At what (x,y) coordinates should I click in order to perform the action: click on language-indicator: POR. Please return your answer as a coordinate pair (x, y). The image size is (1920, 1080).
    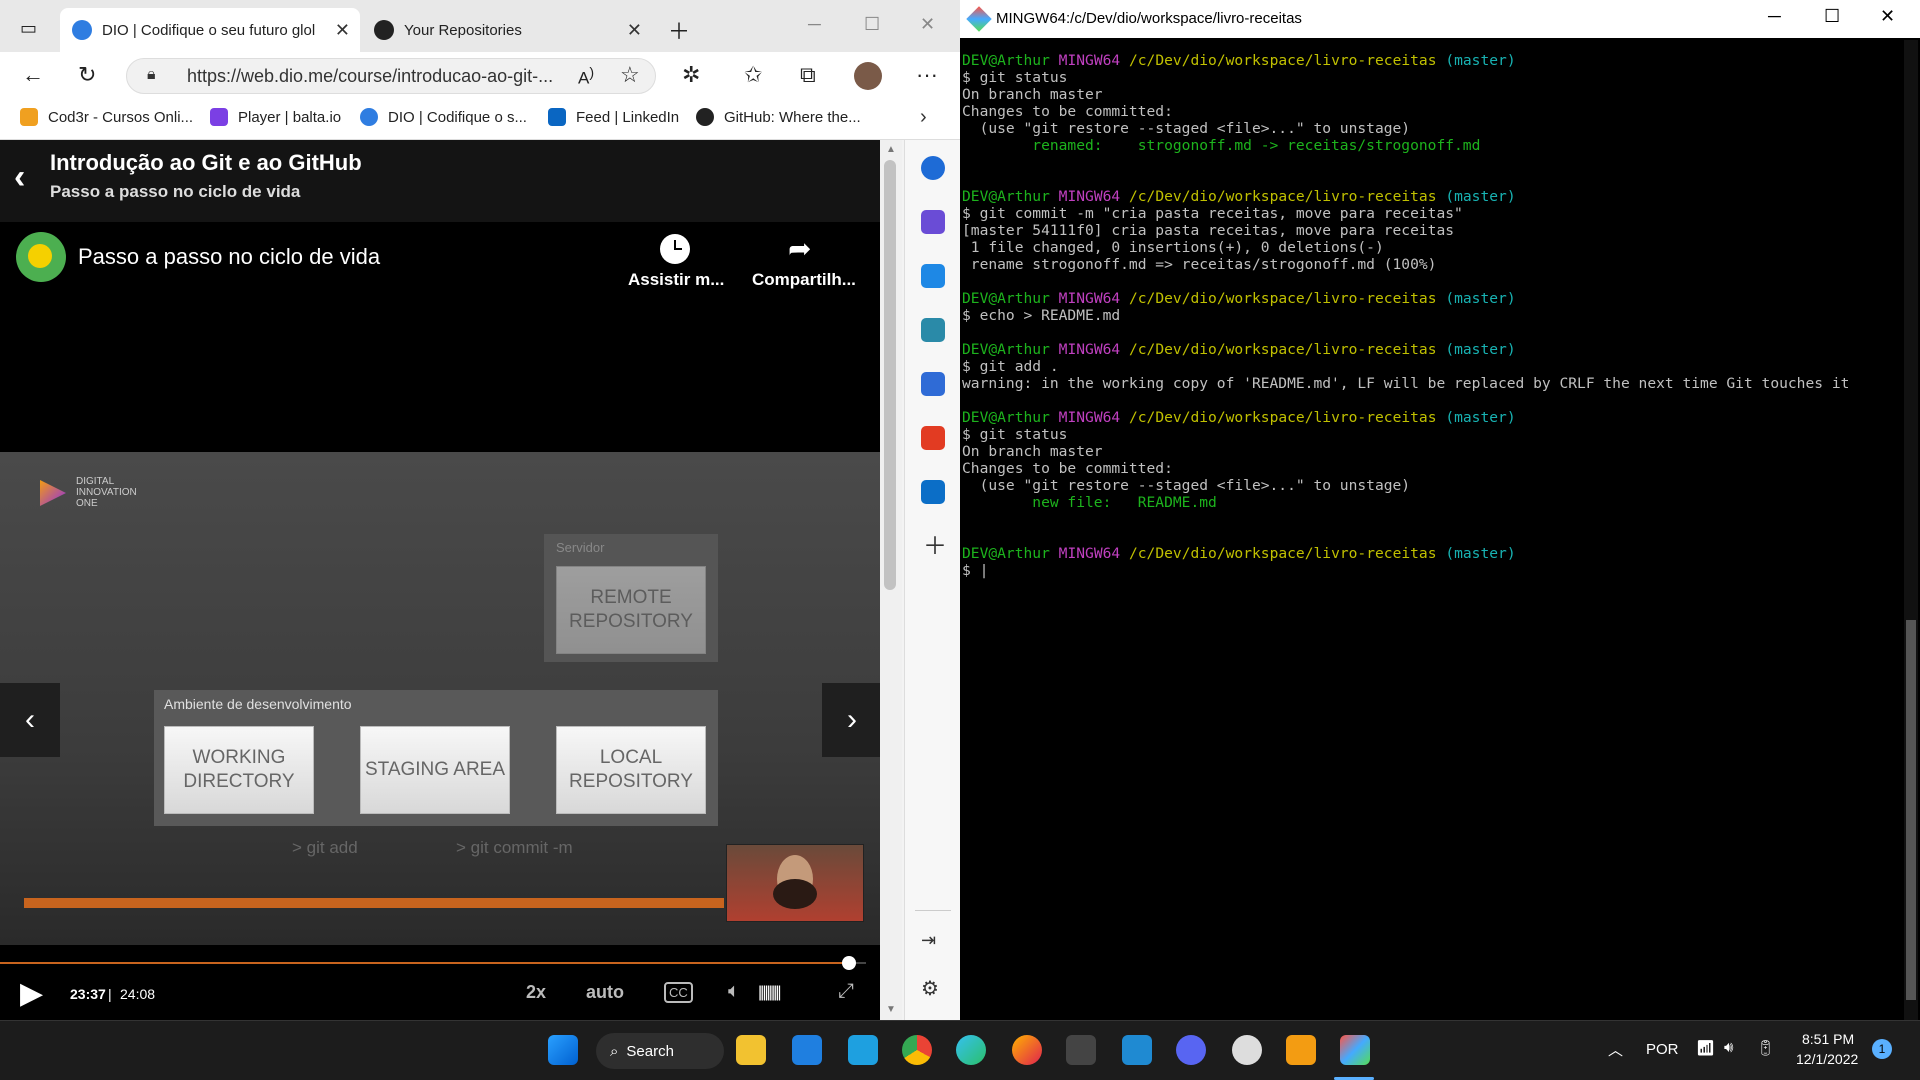
    Looking at the image, I should click on (1662, 1049).